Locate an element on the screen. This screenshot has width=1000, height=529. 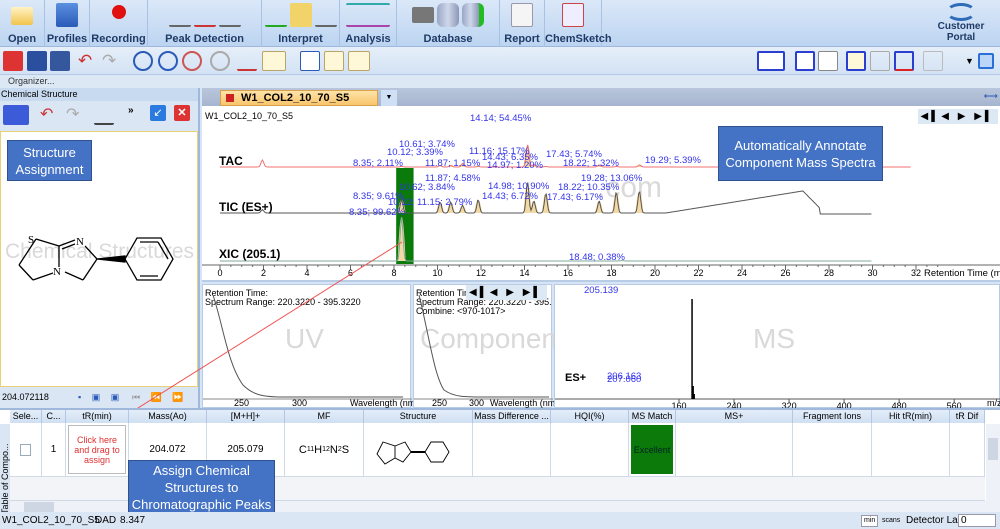
mass-value: 204.072118 is located at coordinates (25, 397).